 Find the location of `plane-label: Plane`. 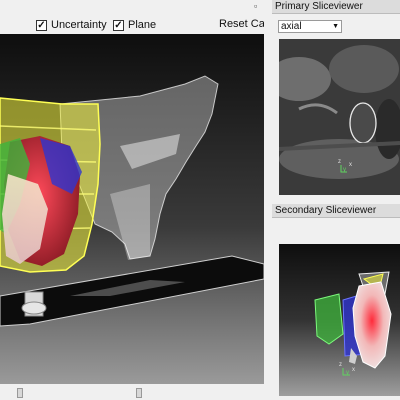

plane-label: Plane is located at coordinates (142, 25).